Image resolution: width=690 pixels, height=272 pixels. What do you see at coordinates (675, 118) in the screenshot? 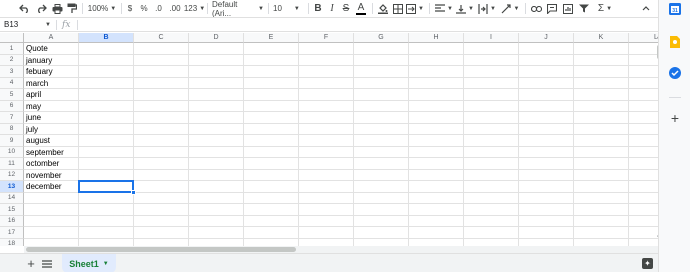
I see `add-addon-icon: +` at bounding box center [675, 118].